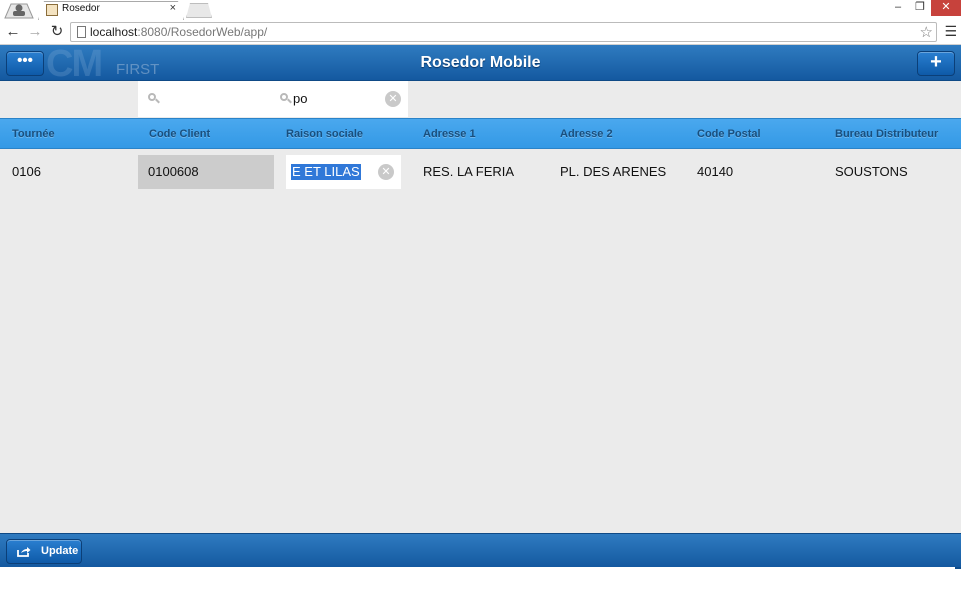  Describe the element at coordinates (871, 171) in the screenshot. I see `cell-bureau: SOUSTONS` at that location.